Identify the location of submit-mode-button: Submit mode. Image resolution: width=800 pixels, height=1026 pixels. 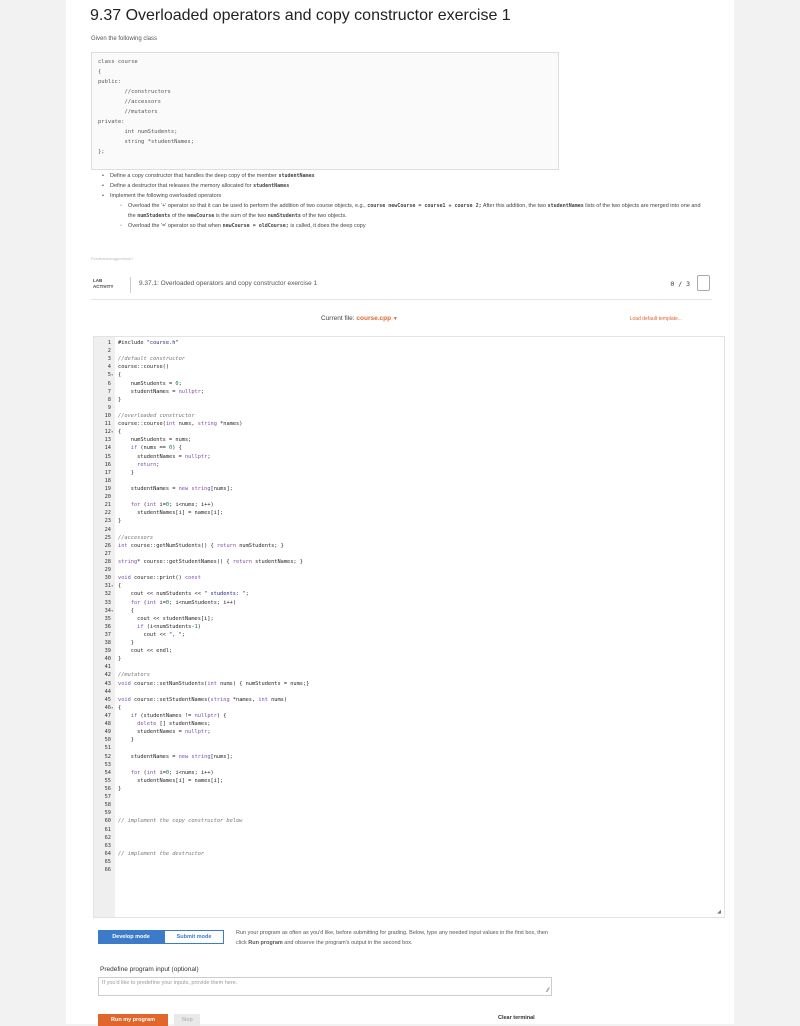
(194, 937).